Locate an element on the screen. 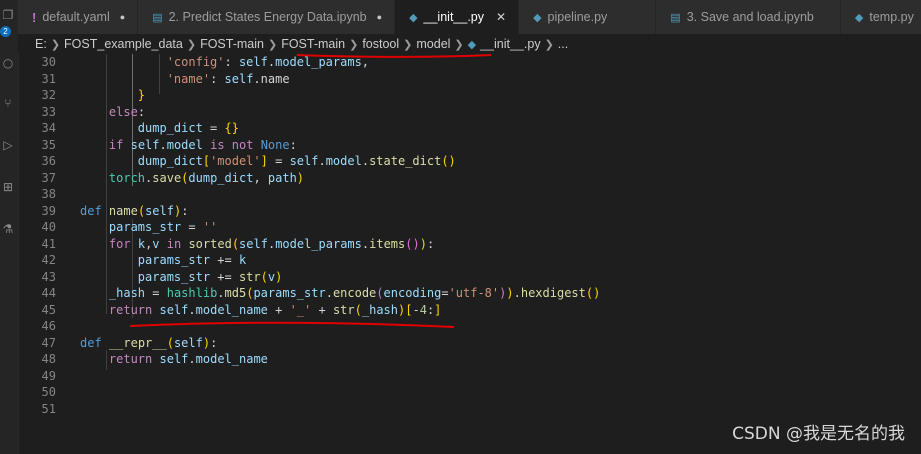 The image size is (921, 454). code-line: 50 is located at coordinates (49, 392).